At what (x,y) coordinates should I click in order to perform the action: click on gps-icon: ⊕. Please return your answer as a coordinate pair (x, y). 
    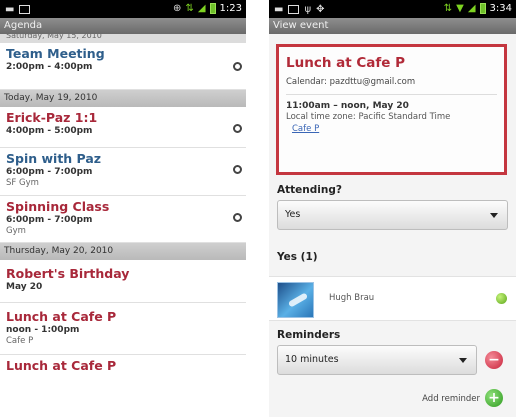
    Looking at the image, I should click on (177, 8).